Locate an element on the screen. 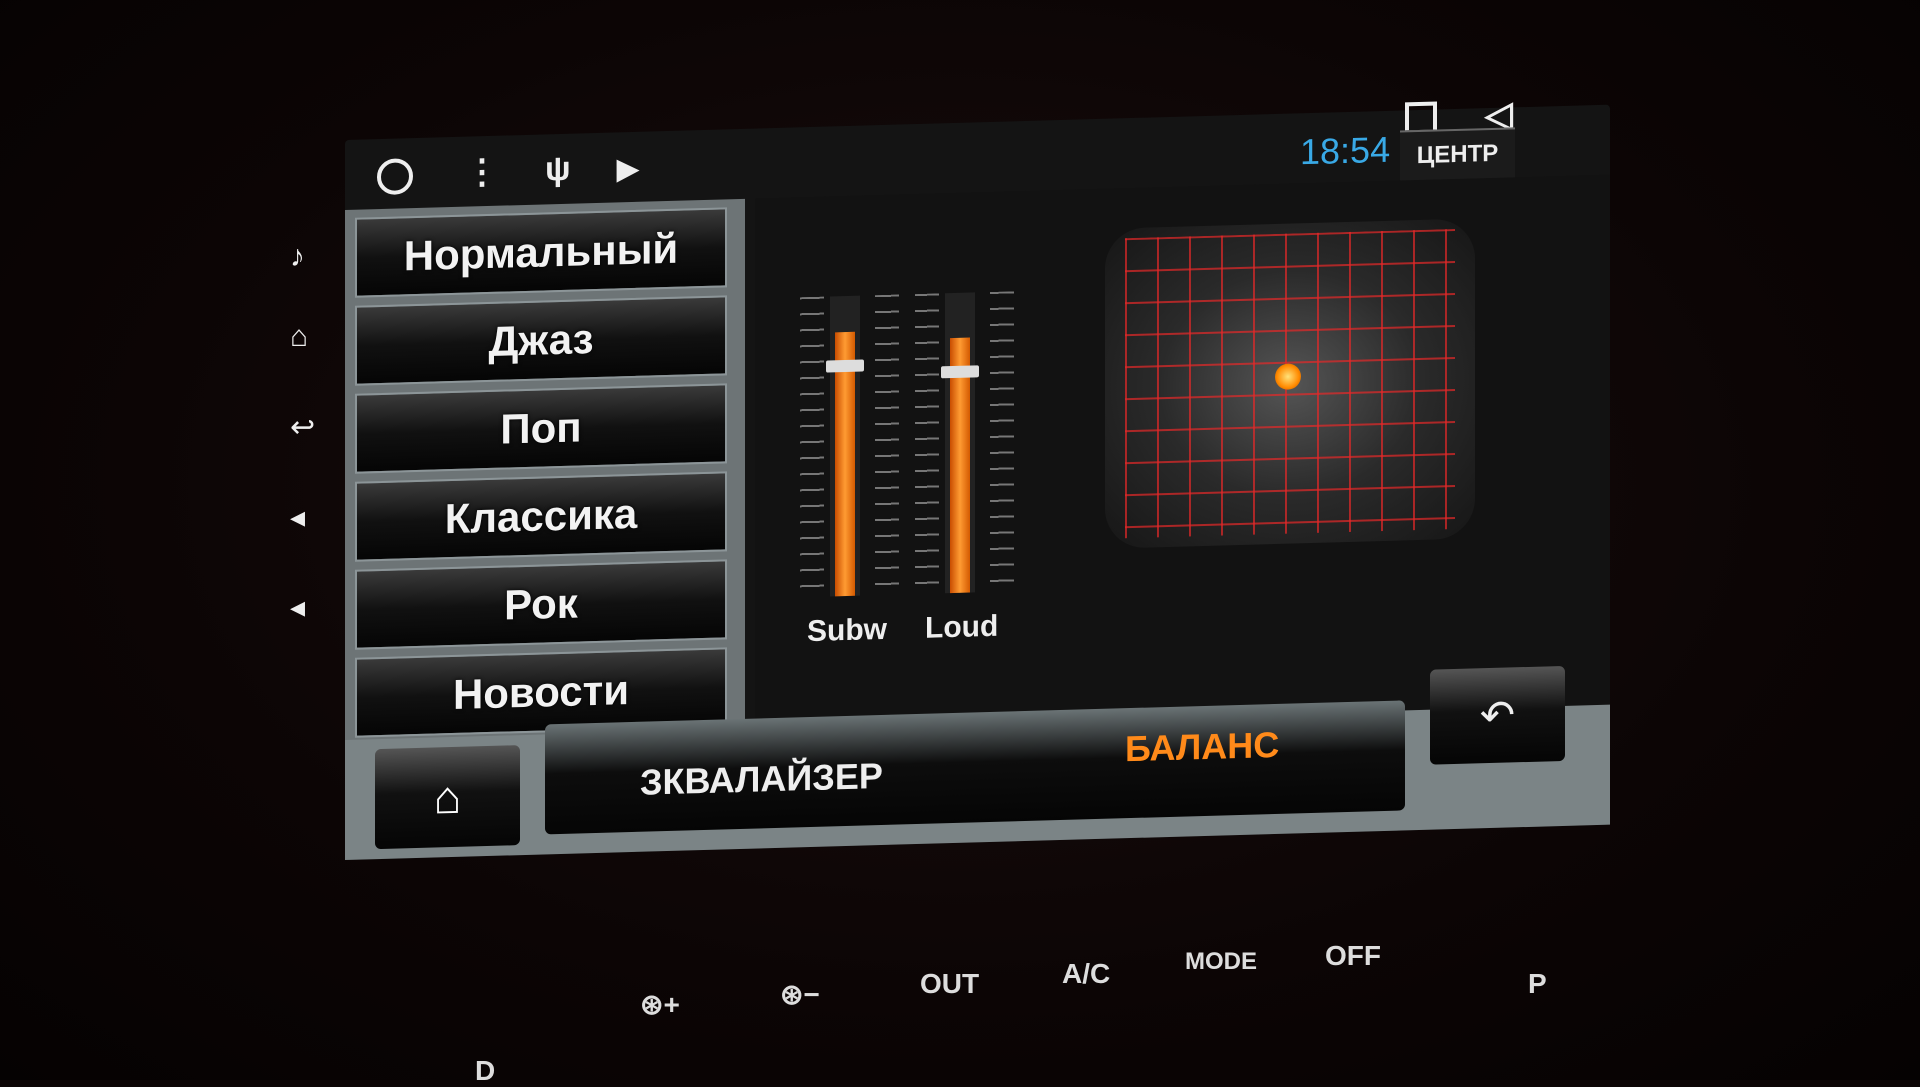  fan-plus-button: ⊛+ is located at coordinates (660, 1004).